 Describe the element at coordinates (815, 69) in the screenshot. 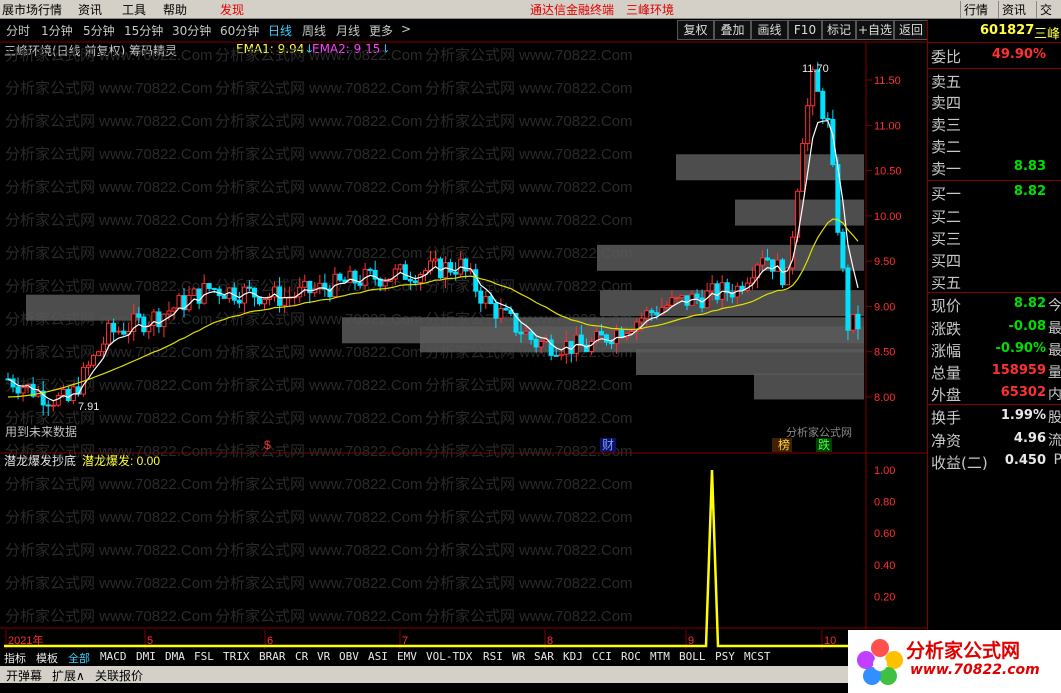

I see `price-high-label: 11.70` at that location.